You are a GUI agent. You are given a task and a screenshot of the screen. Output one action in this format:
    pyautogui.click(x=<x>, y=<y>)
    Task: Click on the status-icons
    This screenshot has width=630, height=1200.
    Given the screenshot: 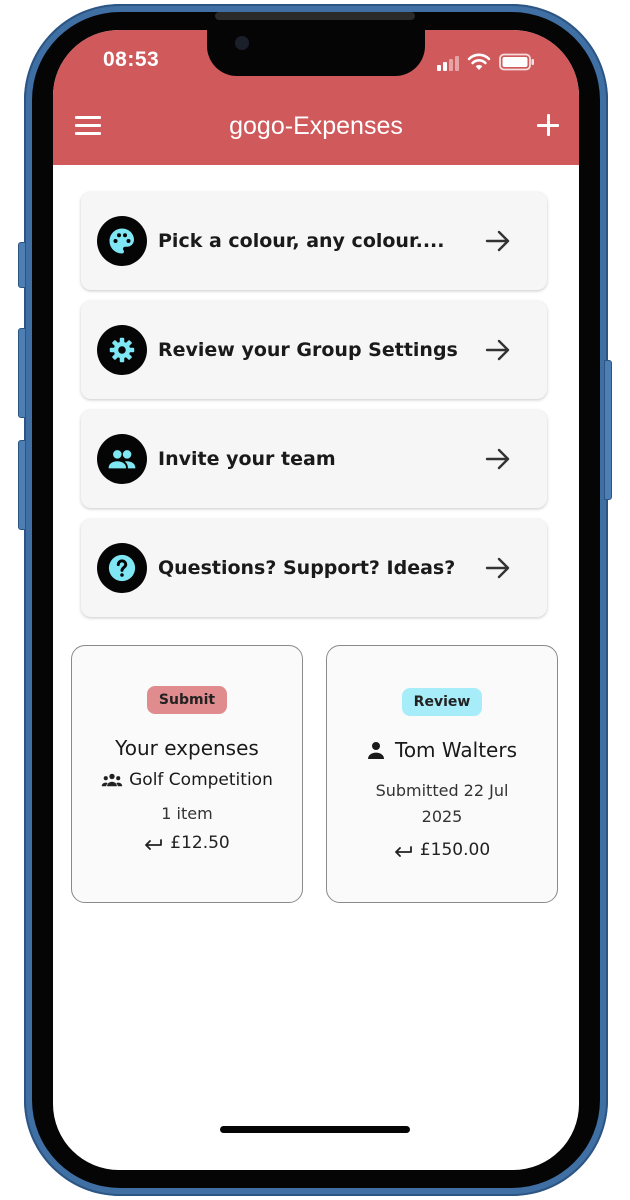 What is the action you would take?
    pyautogui.click(x=486, y=61)
    